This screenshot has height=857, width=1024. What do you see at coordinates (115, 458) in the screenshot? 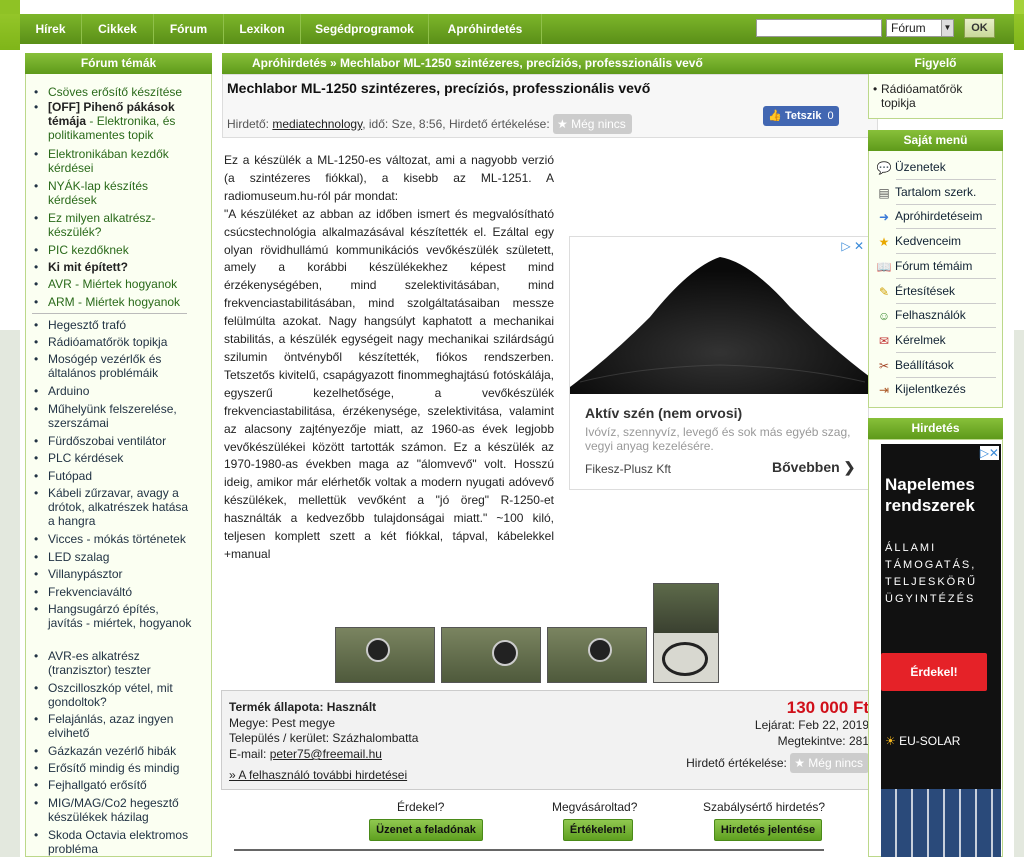
I see `forum-topic-item: • PLC kérdések` at bounding box center [115, 458].